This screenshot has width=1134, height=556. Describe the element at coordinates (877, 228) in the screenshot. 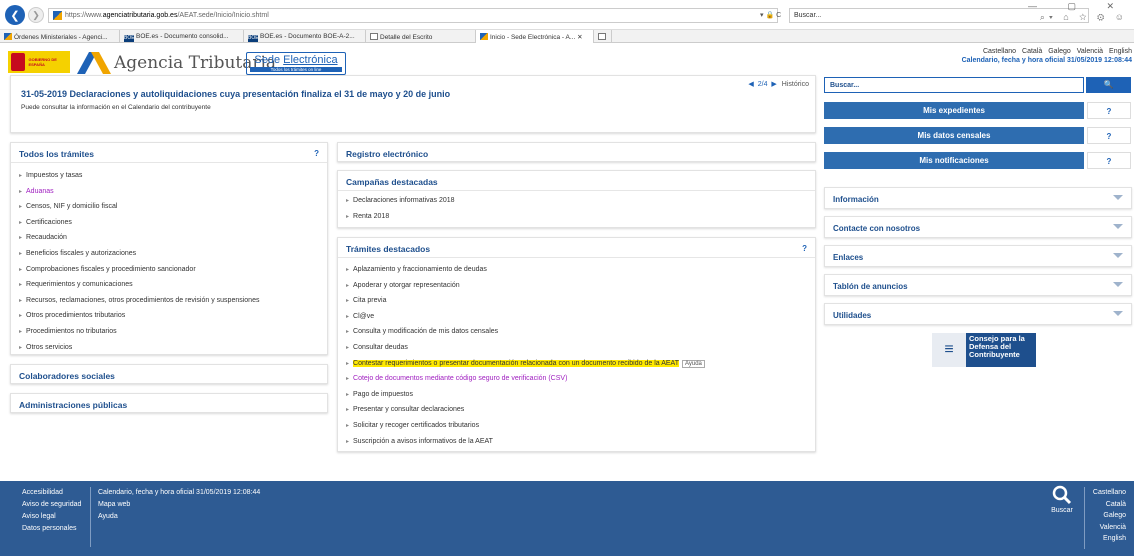

I see `accordion-title: Contacte con nosotros` at that location.